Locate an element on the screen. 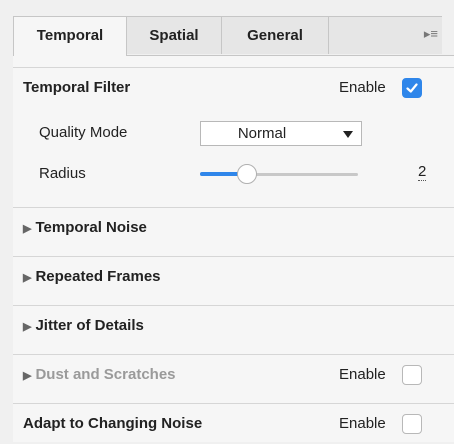 The width and height of the screenshot is (454, 444). section-title: Temporal Filter is located at coordinates (77, 87).